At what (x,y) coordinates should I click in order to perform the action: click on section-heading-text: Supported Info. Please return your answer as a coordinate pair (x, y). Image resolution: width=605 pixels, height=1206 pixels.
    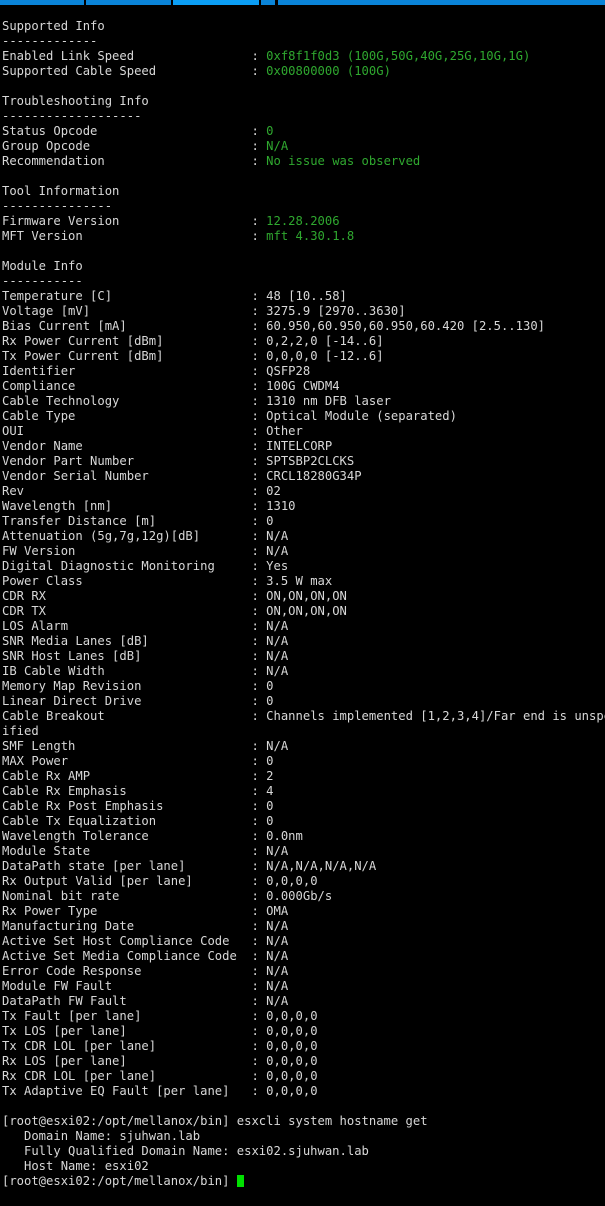
    Looking at the image, I should click on (53, 26).